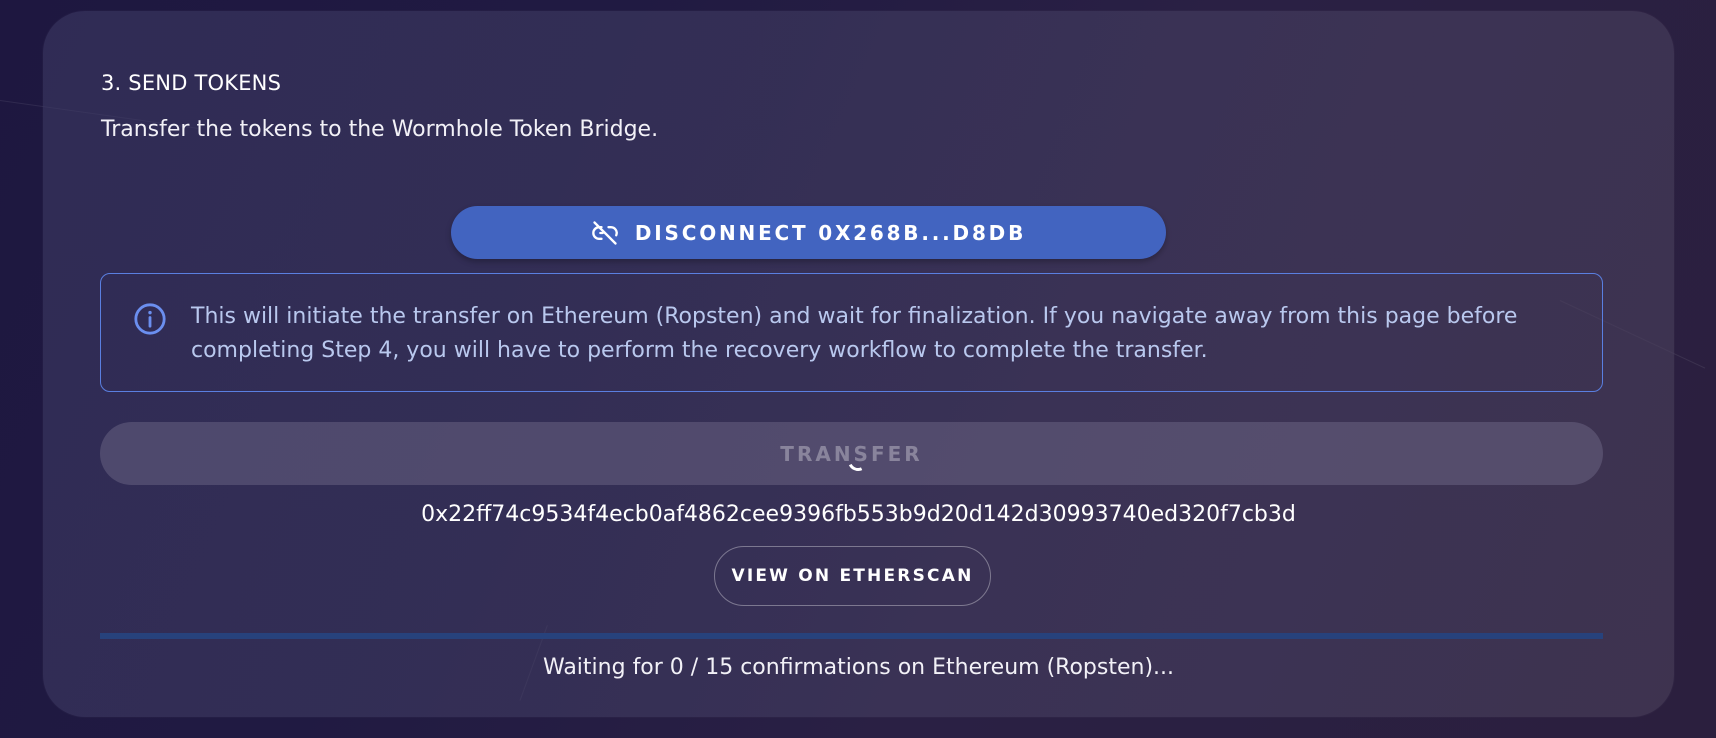  What do you see at coordinates (851, 453) in the screenshot?
I see `transfer-button: TRANSFER` at bounding box center [851, 453].